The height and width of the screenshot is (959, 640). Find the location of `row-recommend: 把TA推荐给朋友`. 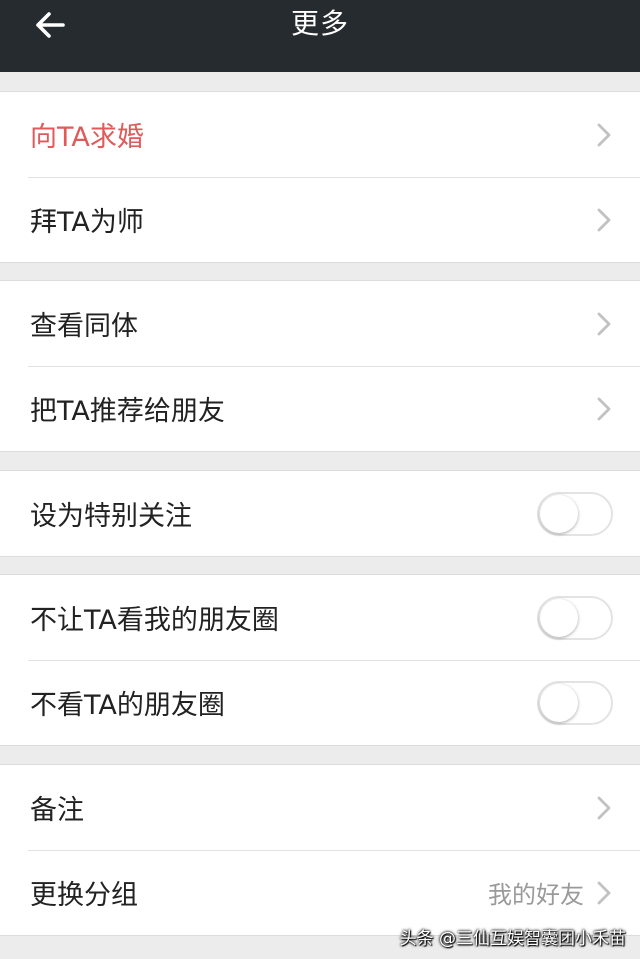

row-recommend: 把TA推荐给朋友 is located at coordinates (320, 408).